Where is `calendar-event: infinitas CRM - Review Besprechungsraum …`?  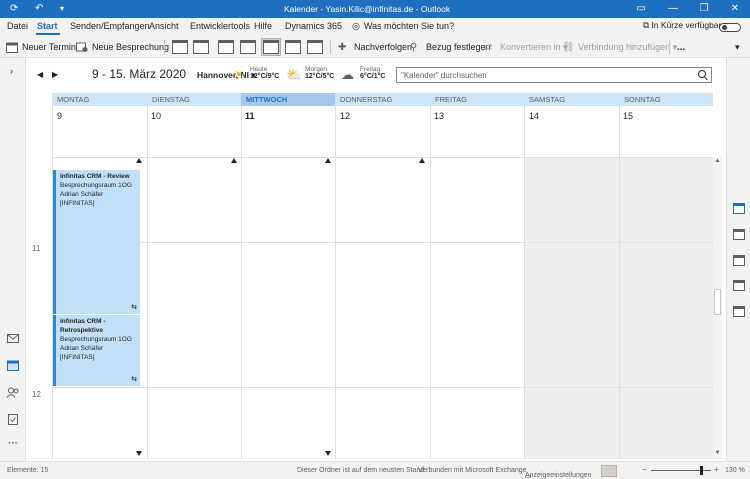
calendar-event: infinitas CRM - Review Besprechungsraum … is located at coordinates (96, 242).